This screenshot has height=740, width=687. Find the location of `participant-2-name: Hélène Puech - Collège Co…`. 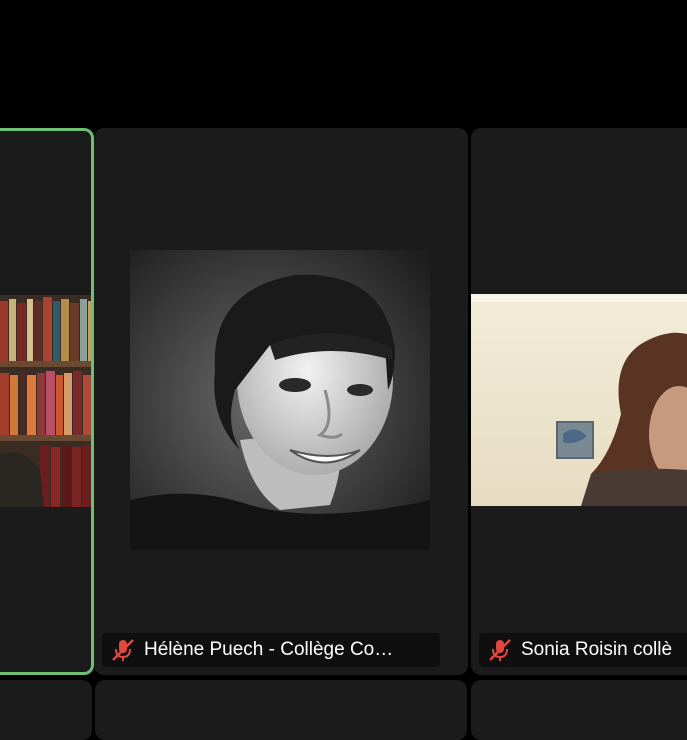

participant-2-name: Hélène Puech - Collège Co… is located at coordinates (269, 649).